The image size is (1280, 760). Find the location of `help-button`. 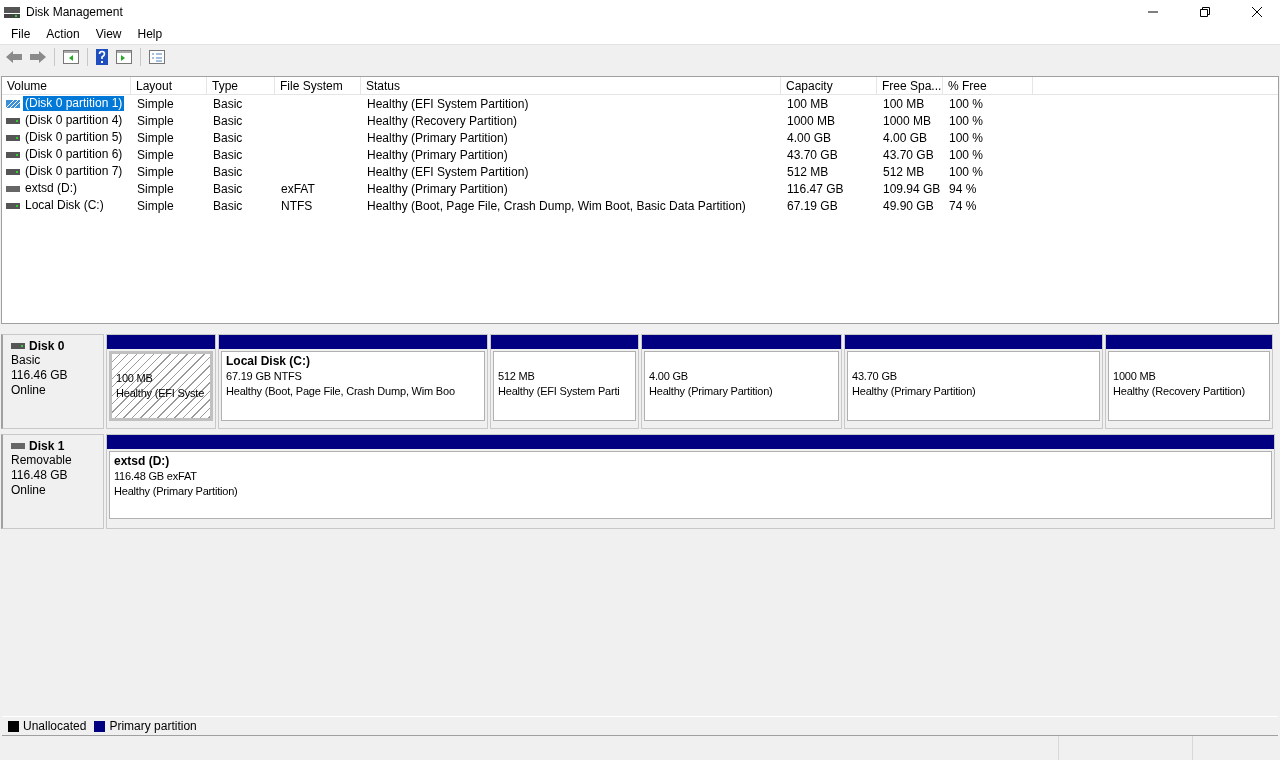

help-button is located at coordinates (102, 57).